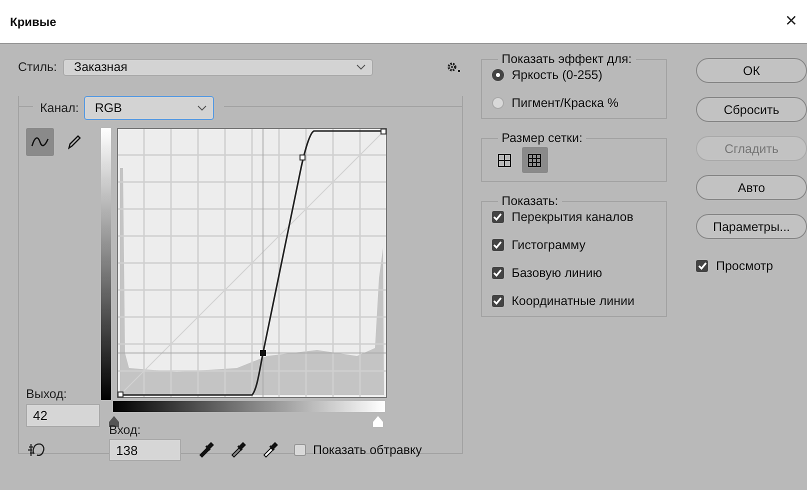 Image resolution: width=807 pixels, height=490 pixels. Describe the element at coordinates (549, 245) in the screenshot. I see `checkbox-label: Гистограмму` at that location.